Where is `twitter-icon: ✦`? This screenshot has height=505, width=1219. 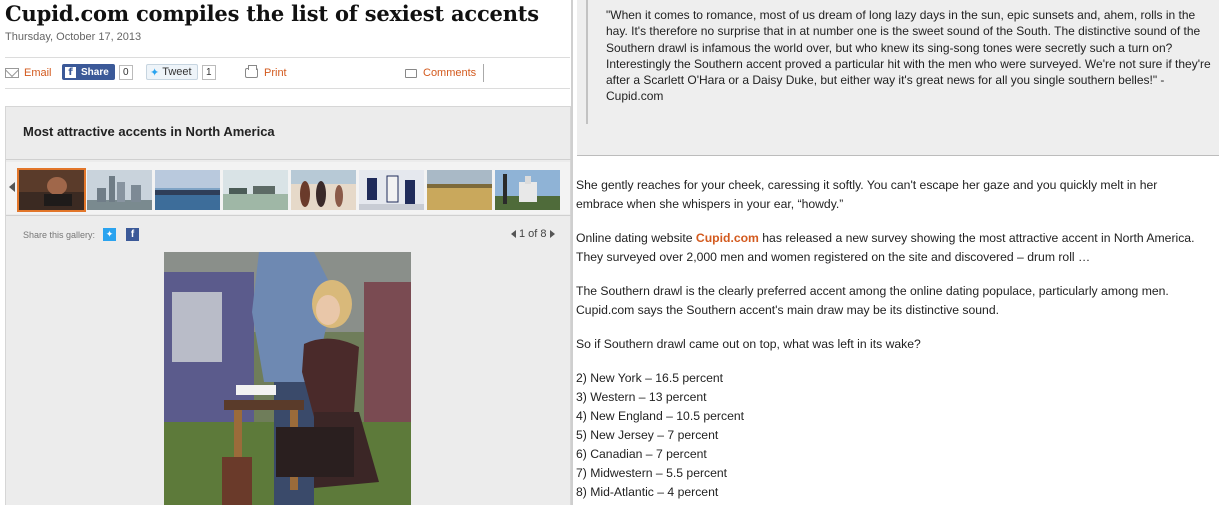 twitter-icon: ✦ is located at coordinates (110, 234).